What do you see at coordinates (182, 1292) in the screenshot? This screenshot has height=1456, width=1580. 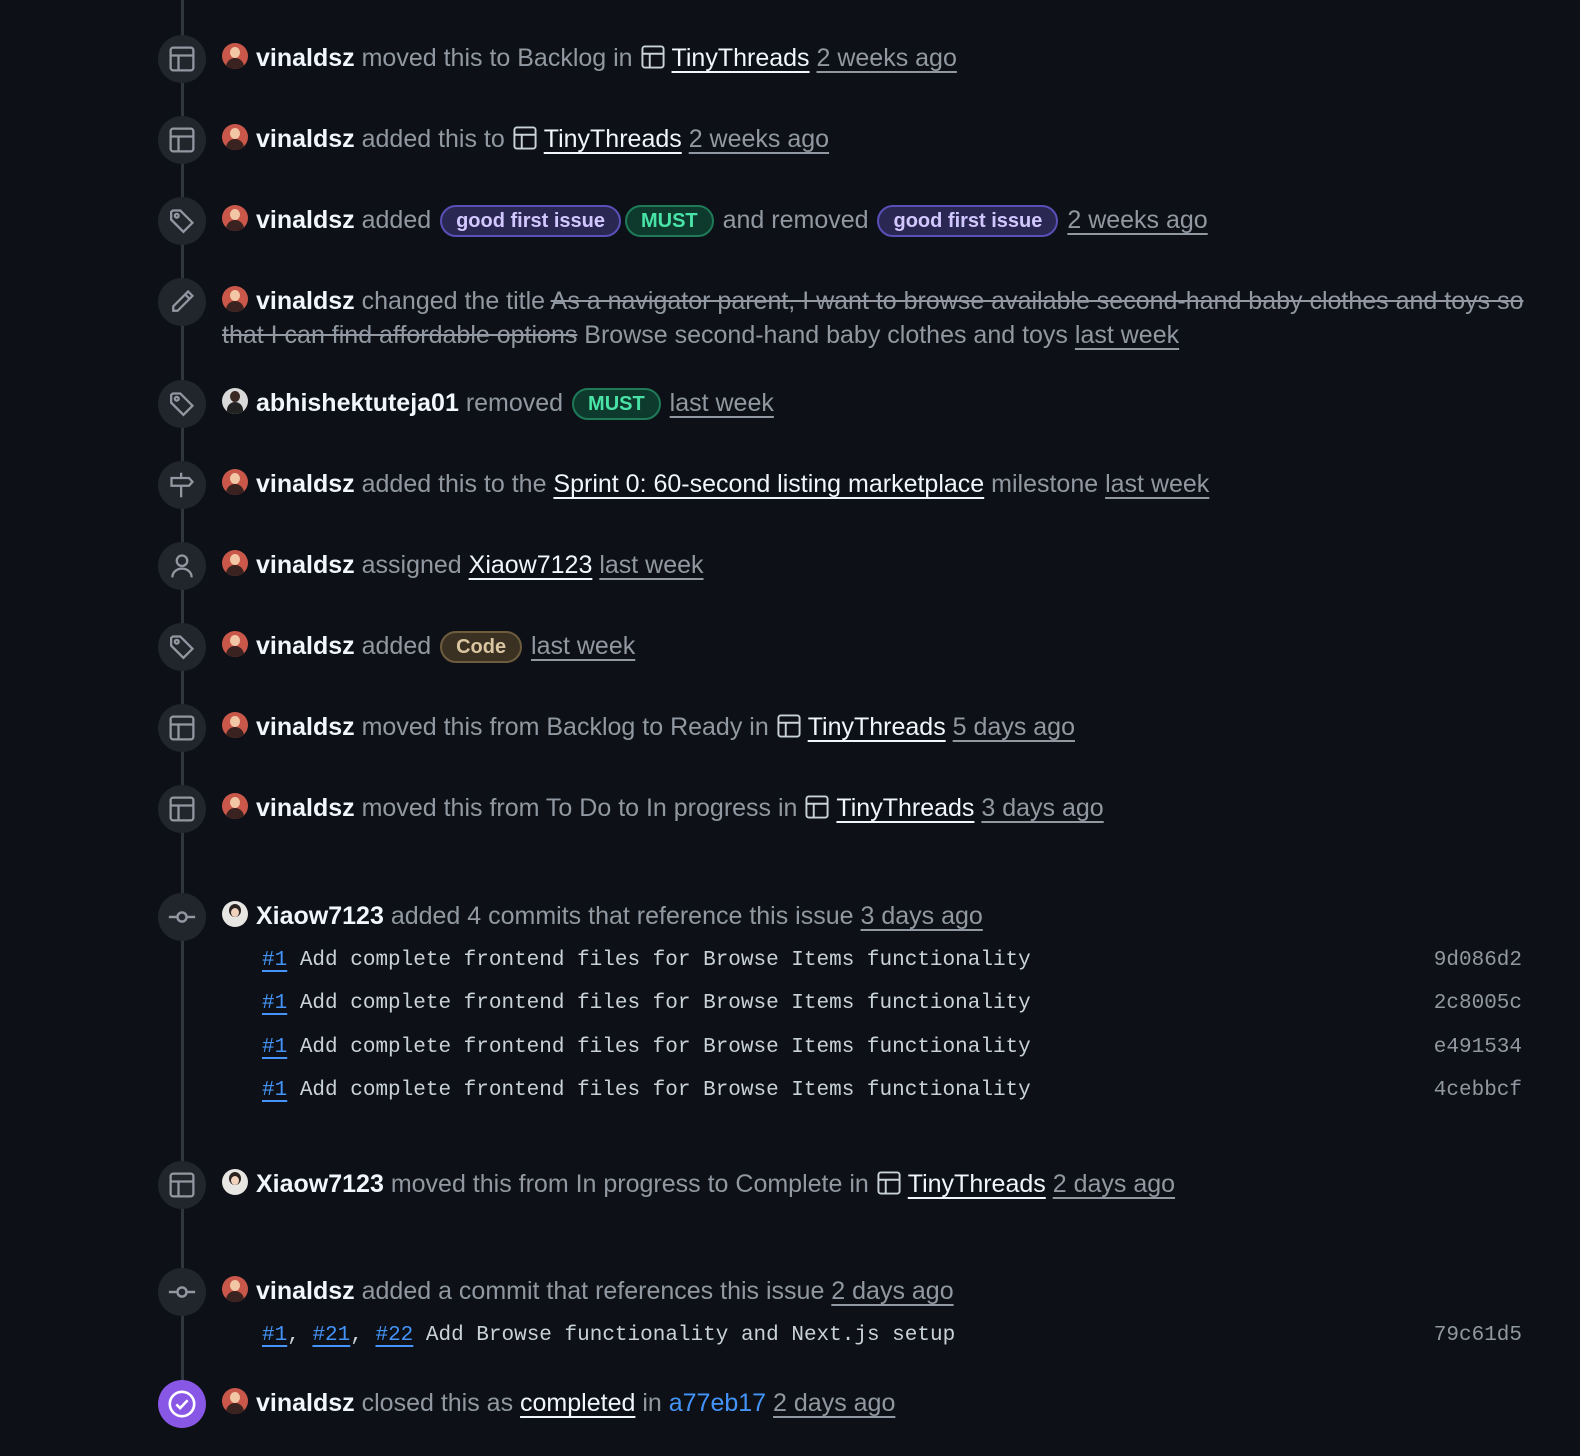 I see `git-commit-icon` at bounding box center [182, 1292].